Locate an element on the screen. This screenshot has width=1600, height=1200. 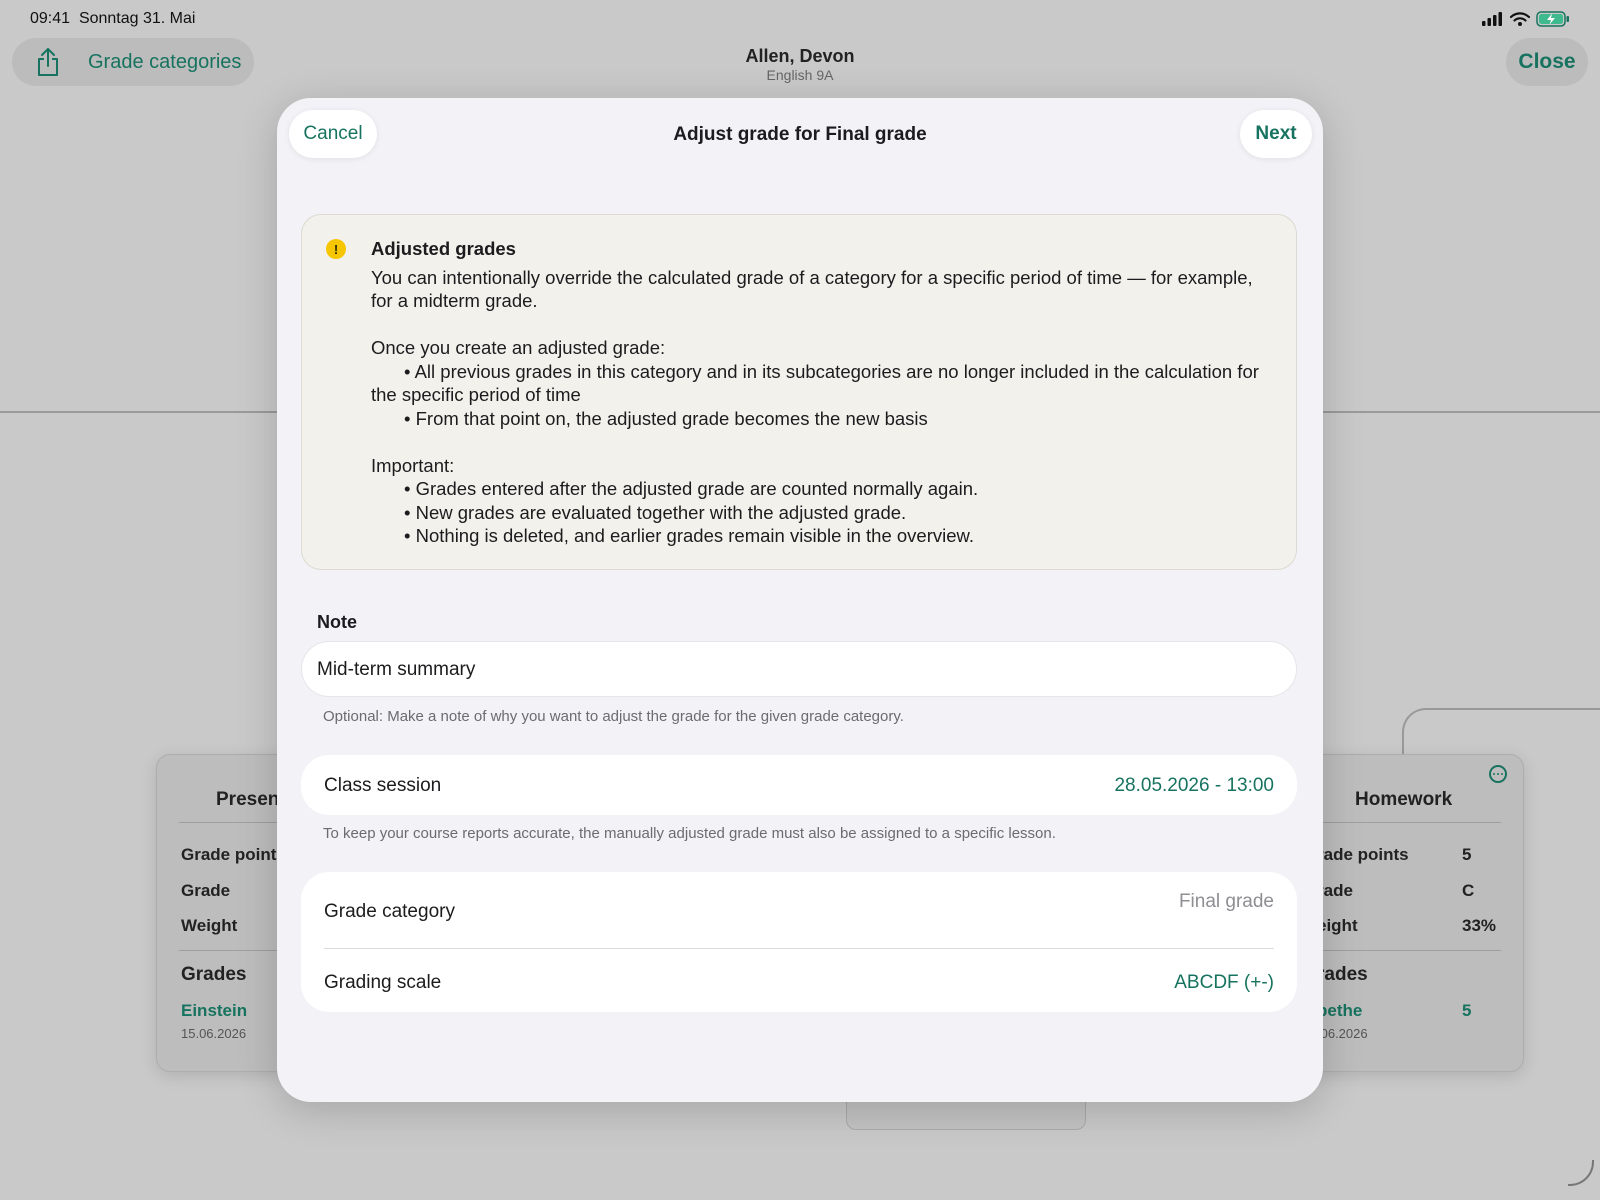
sheet-title: Adjust grade for Final grade is located at coordinates (800, 134).